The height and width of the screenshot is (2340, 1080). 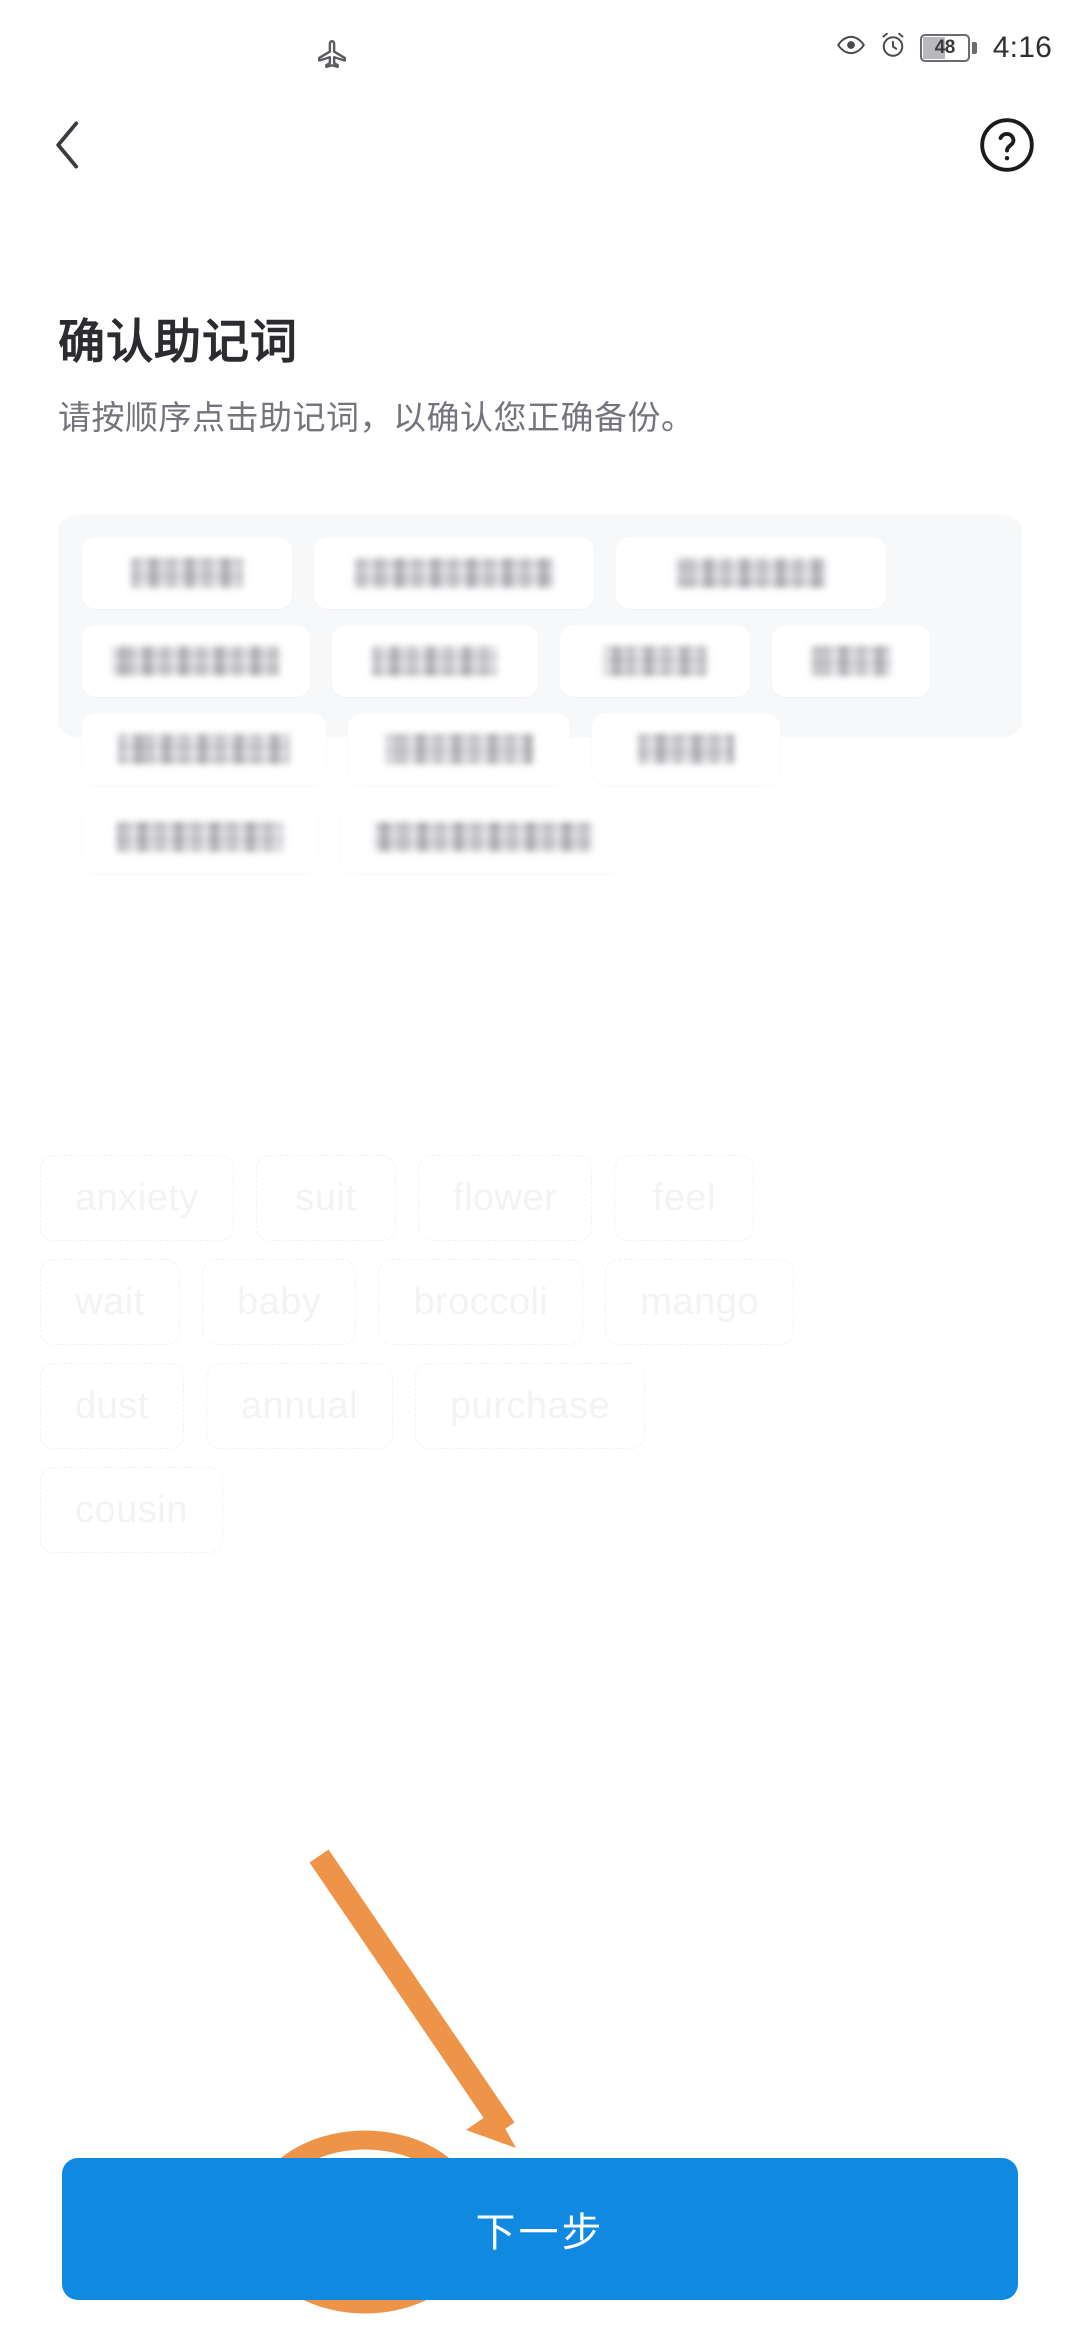 I want to click on back-button, so click(x=69, y=147).